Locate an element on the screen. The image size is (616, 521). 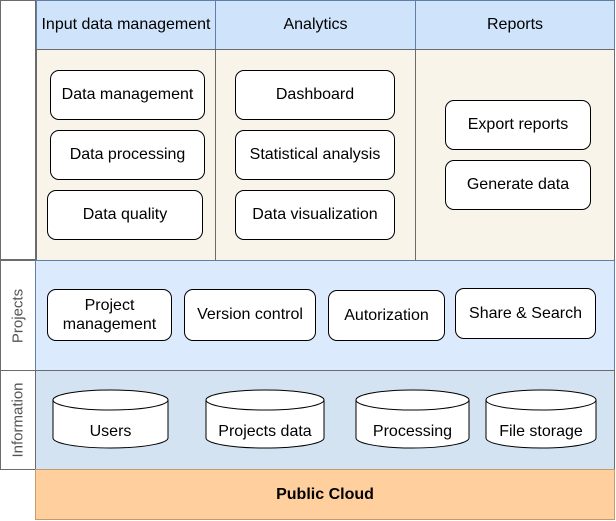
box-data-quality: Data quality is located at coordinates (125, 215).